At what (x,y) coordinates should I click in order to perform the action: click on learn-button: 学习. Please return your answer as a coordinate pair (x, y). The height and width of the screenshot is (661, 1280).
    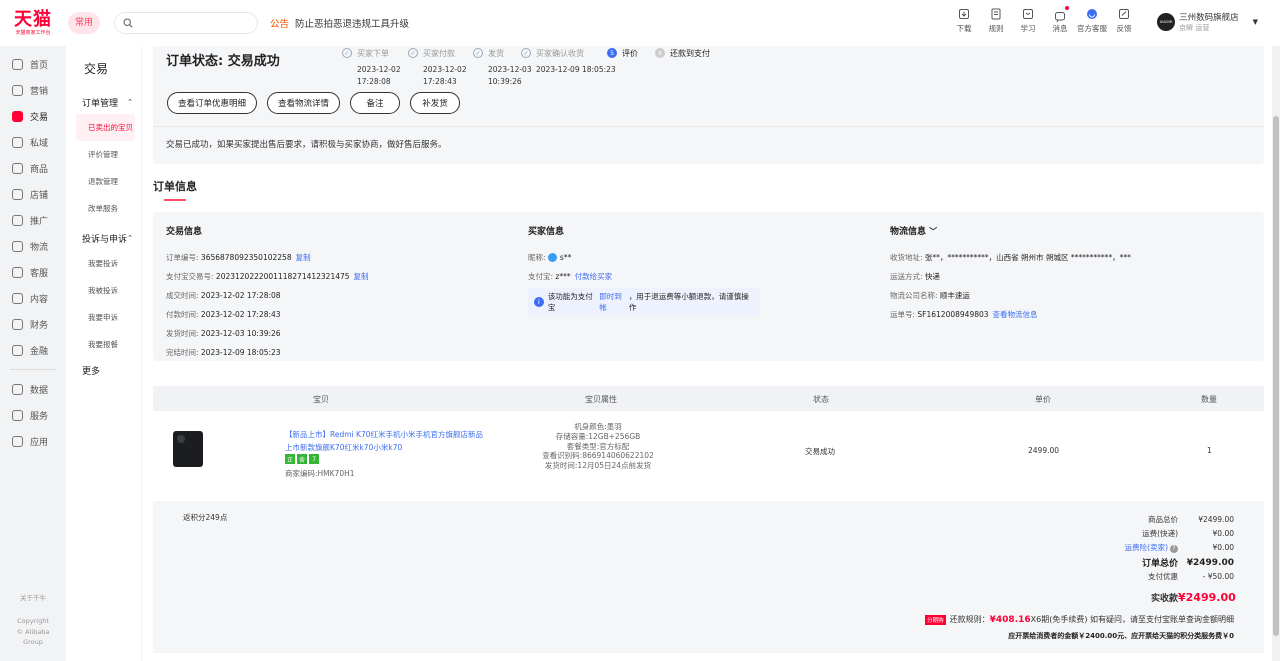
    Looking at the image, I should click on (1028, 21).